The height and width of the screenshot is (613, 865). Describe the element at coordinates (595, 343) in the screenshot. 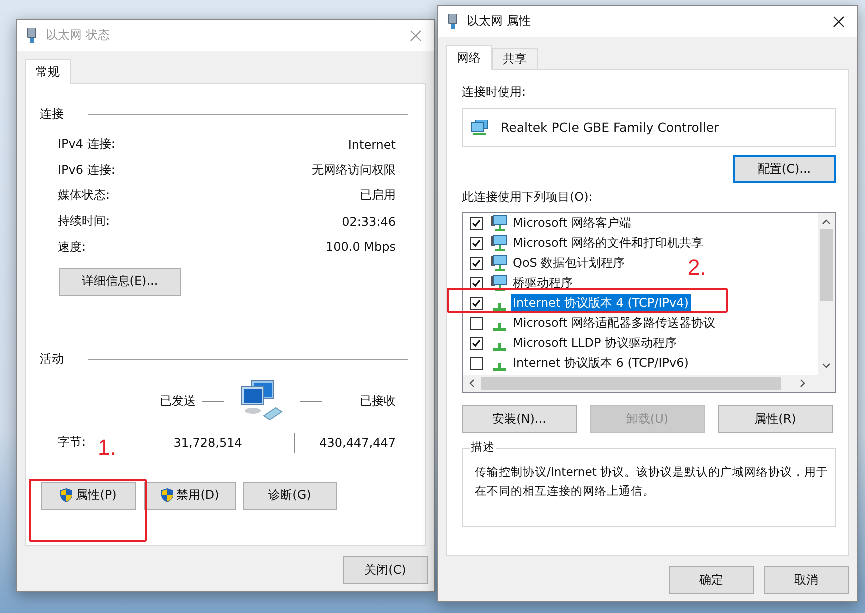

I see `list-item: Microsoft LLDP 协议驱动程序` at that location.